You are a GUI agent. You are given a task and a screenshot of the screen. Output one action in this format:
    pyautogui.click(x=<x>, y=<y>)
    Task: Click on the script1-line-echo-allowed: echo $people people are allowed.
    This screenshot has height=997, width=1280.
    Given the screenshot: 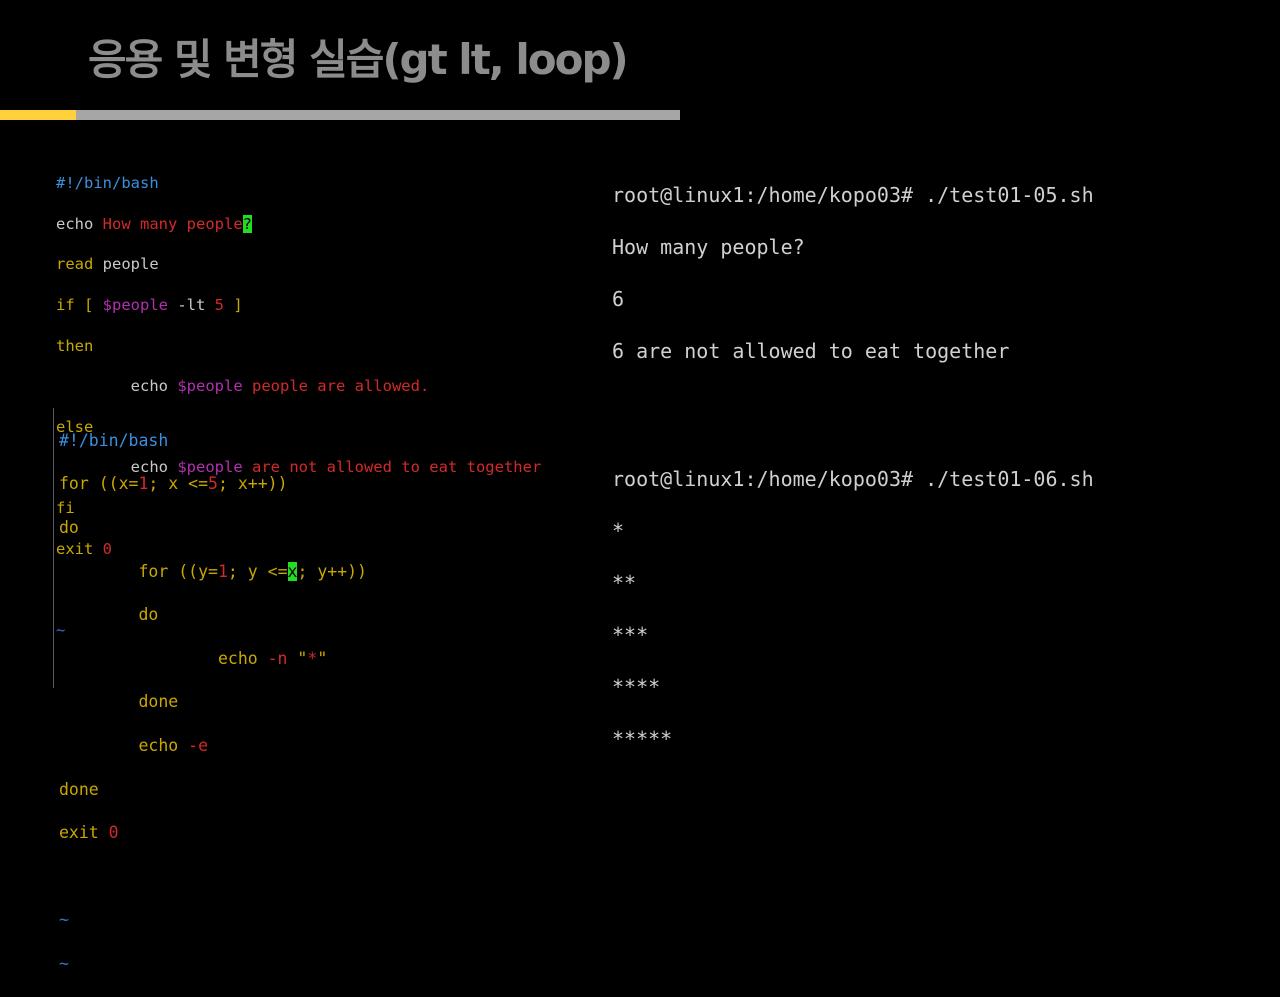 What is the action you would take?
    pyautogui.click(x=298, y=386)
    